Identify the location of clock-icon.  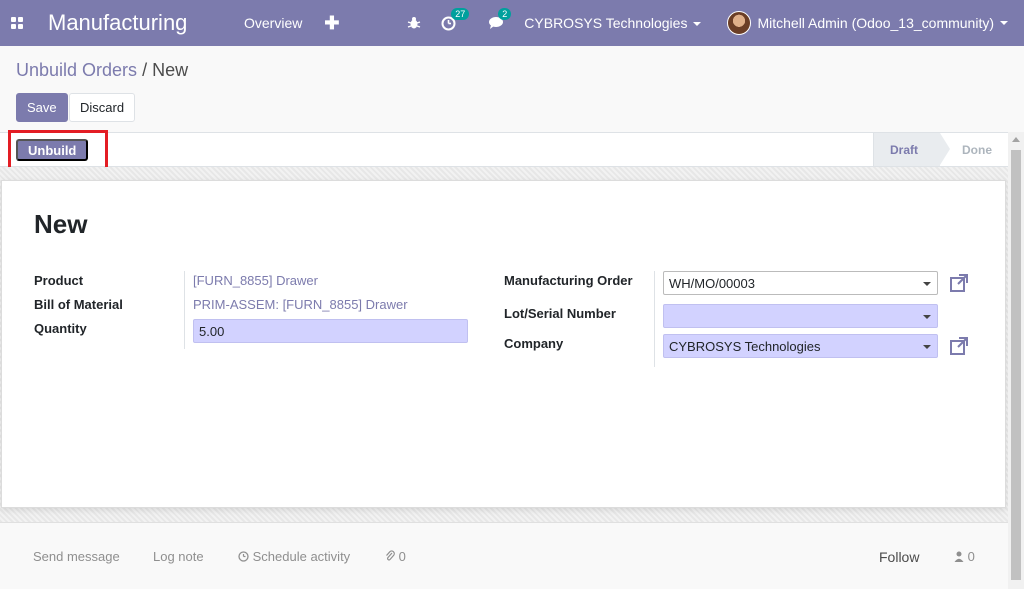
(243, 556).